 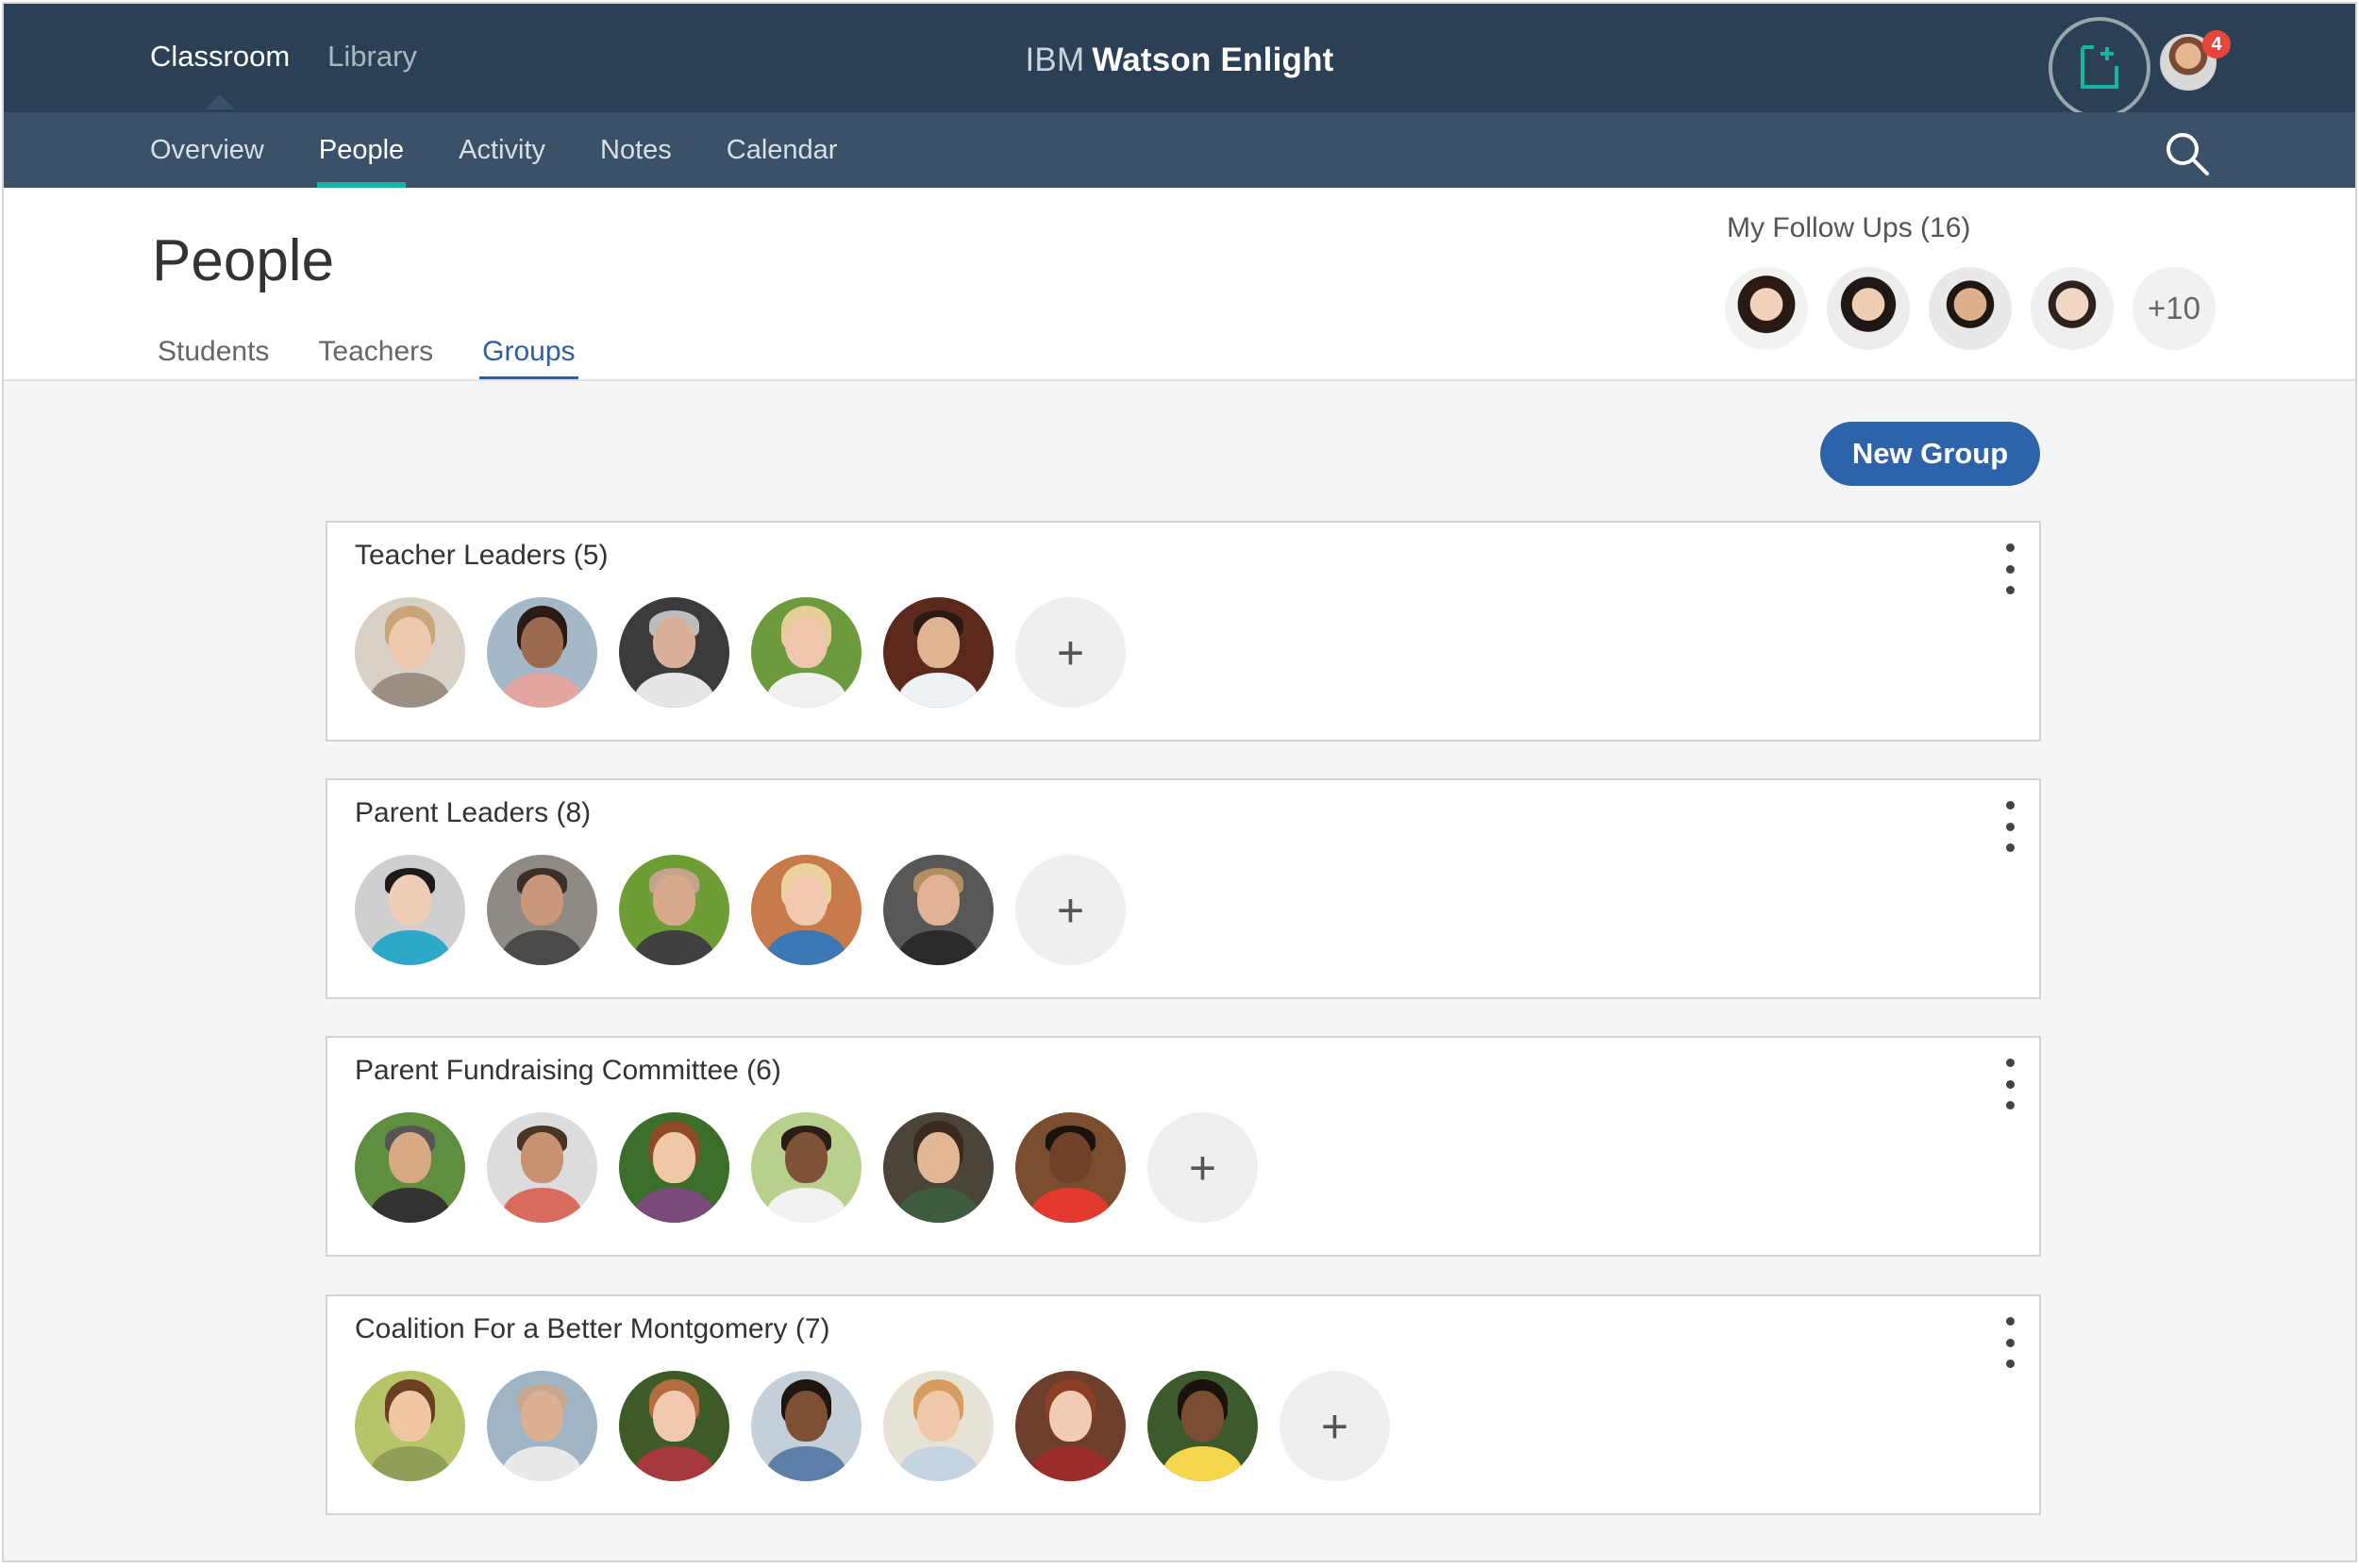 I want to click on group-title: Parent Fundraising Committee (6), so click(x=568, y=1070).